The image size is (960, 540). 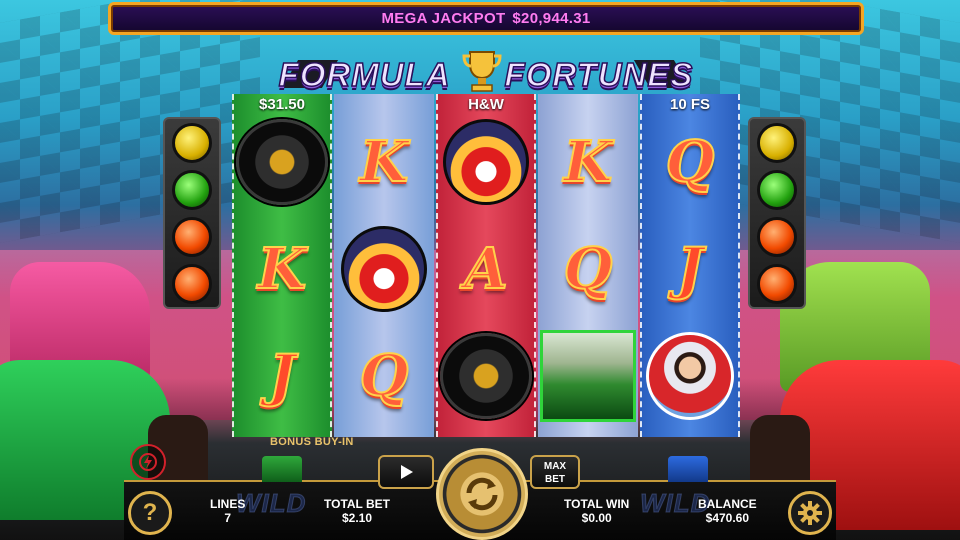 I want to click on reel-3: H&W A, so click(x=486, y=265).